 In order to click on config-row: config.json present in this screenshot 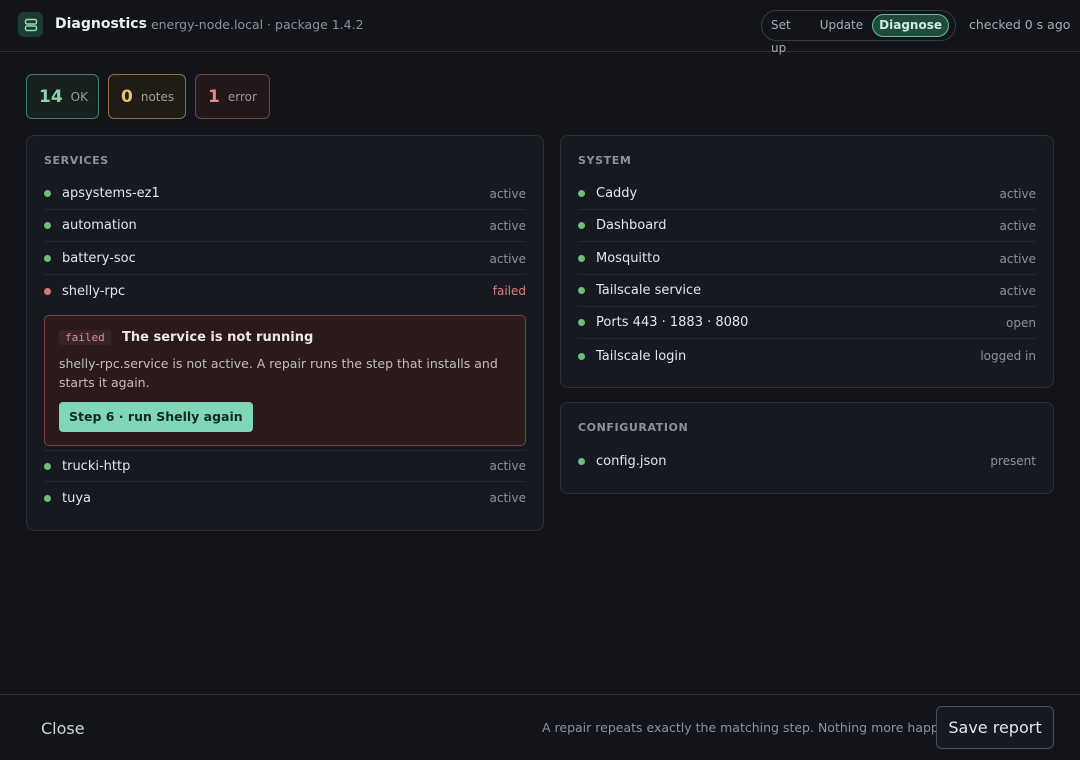, I will do `click(807, 461)`.